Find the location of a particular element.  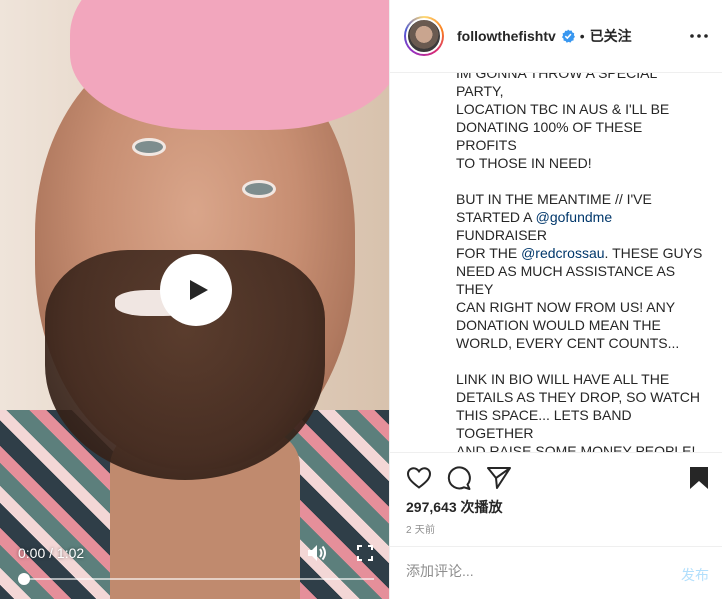

bookmark-icon is located at coordinates (699, 478).